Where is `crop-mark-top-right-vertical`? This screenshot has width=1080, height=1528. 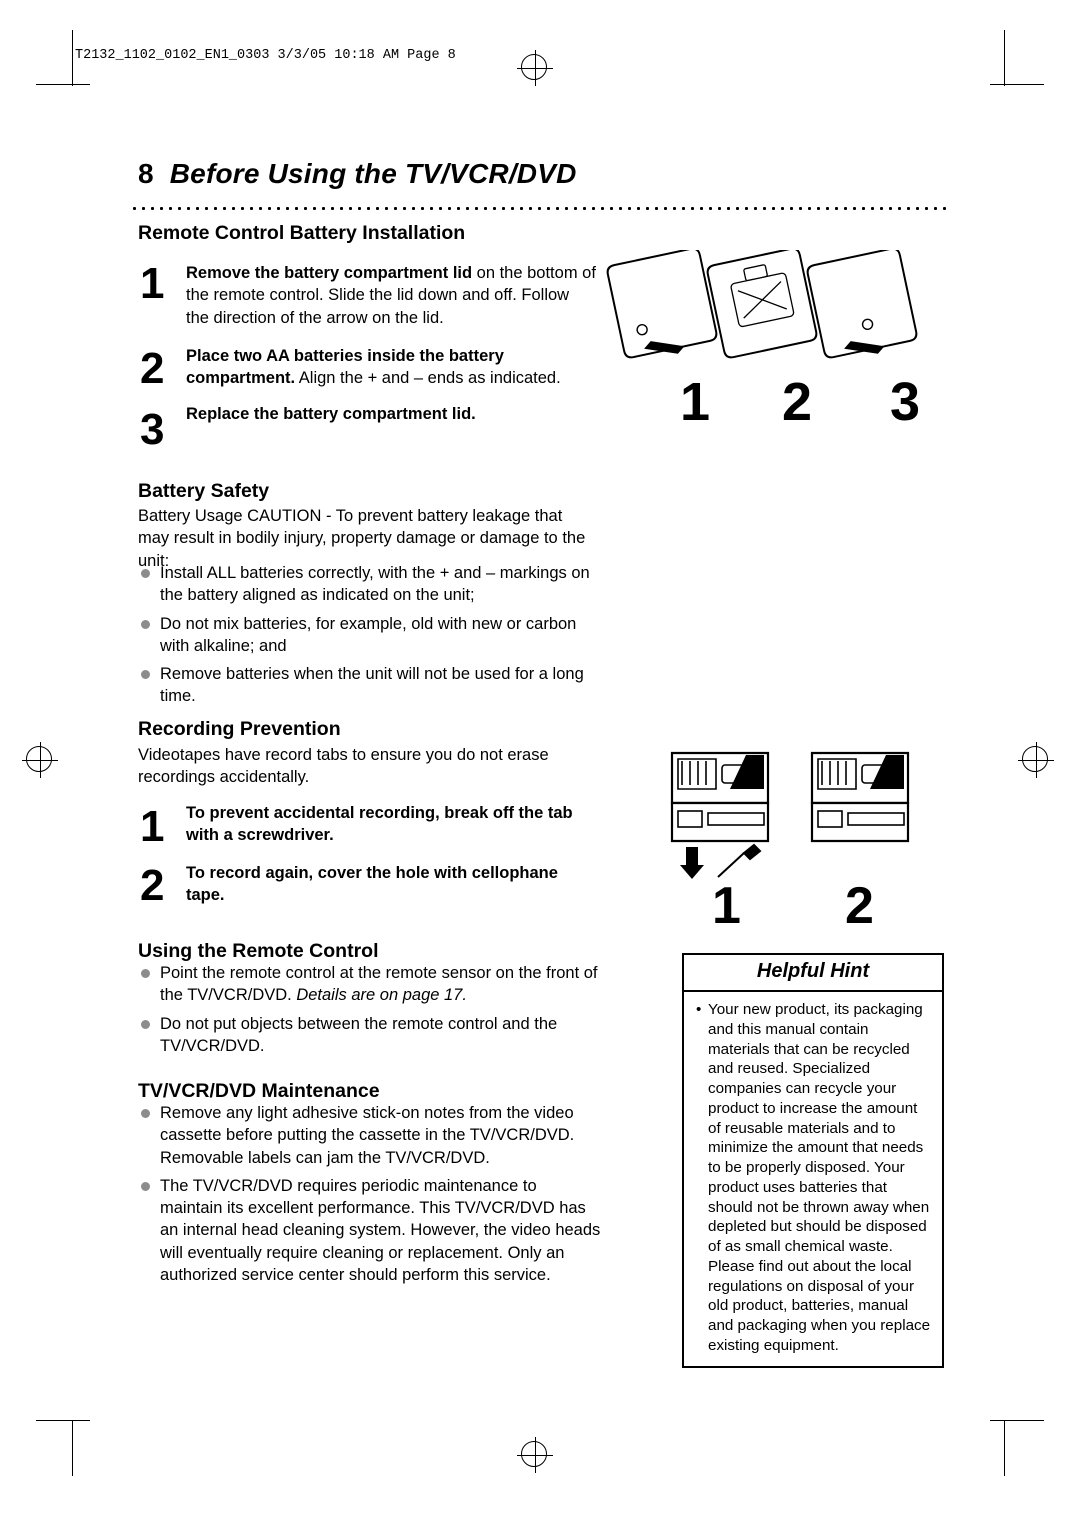 crop-mark-top-right-vertical is located at coordinates (1004, 58).